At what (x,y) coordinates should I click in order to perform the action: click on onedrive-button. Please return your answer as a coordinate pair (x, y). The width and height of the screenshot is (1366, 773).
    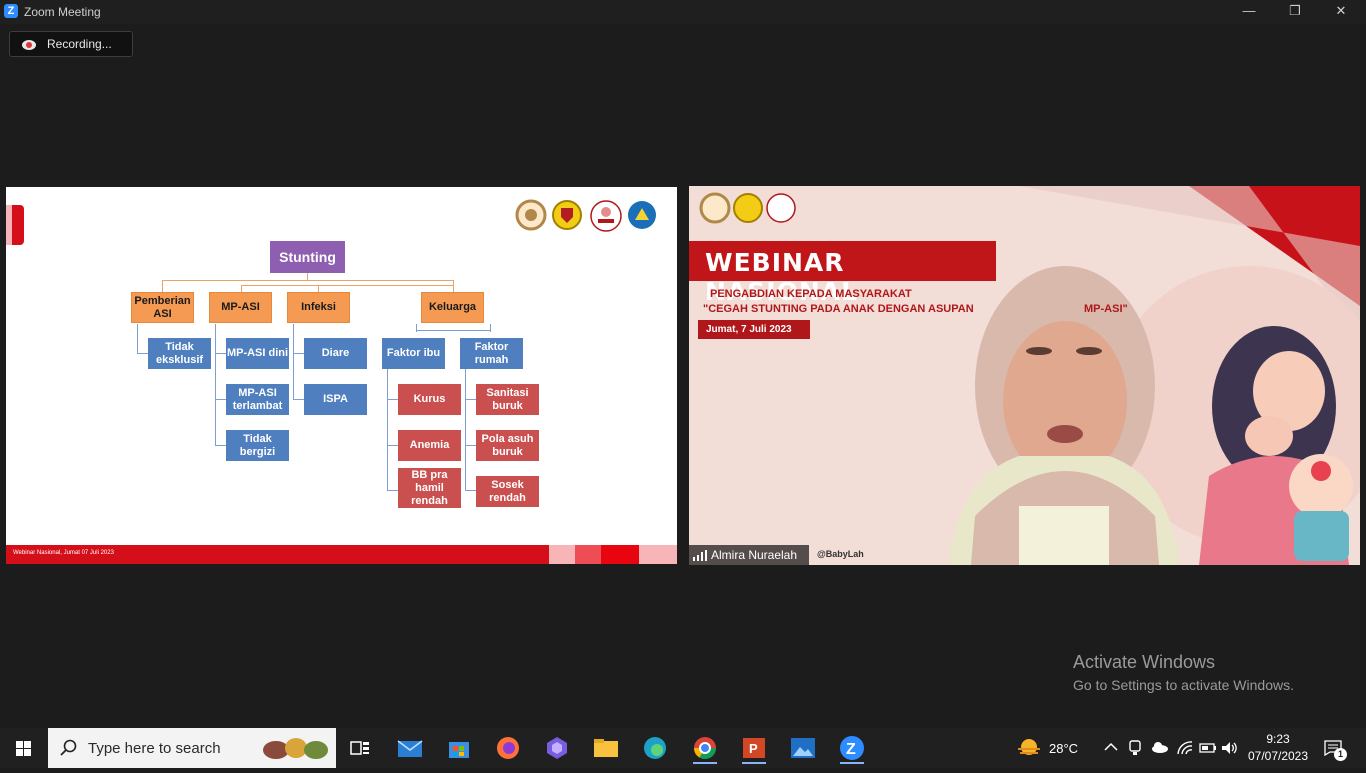
    Looking at the image, I should click on (1160, 748).